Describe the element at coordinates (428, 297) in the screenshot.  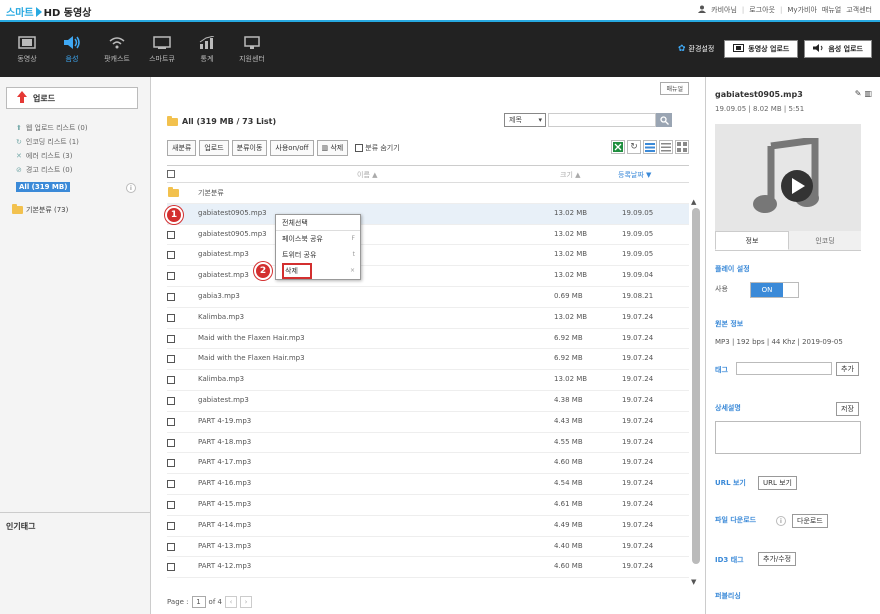
I see `table-row: gabia3.mp3 0.69 MB 19.08.21` at that location.